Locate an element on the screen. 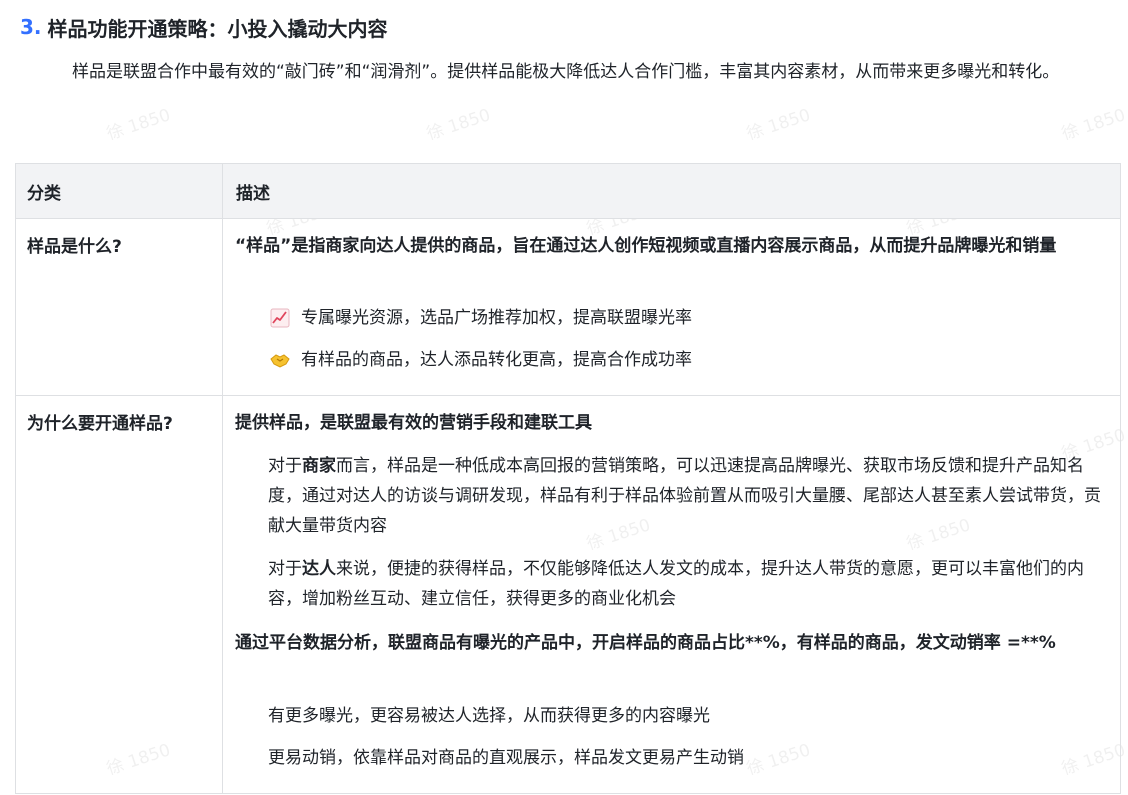 The image size is (1128, 795). creator-keyword: 达人 is located at coordinates (319, 569).